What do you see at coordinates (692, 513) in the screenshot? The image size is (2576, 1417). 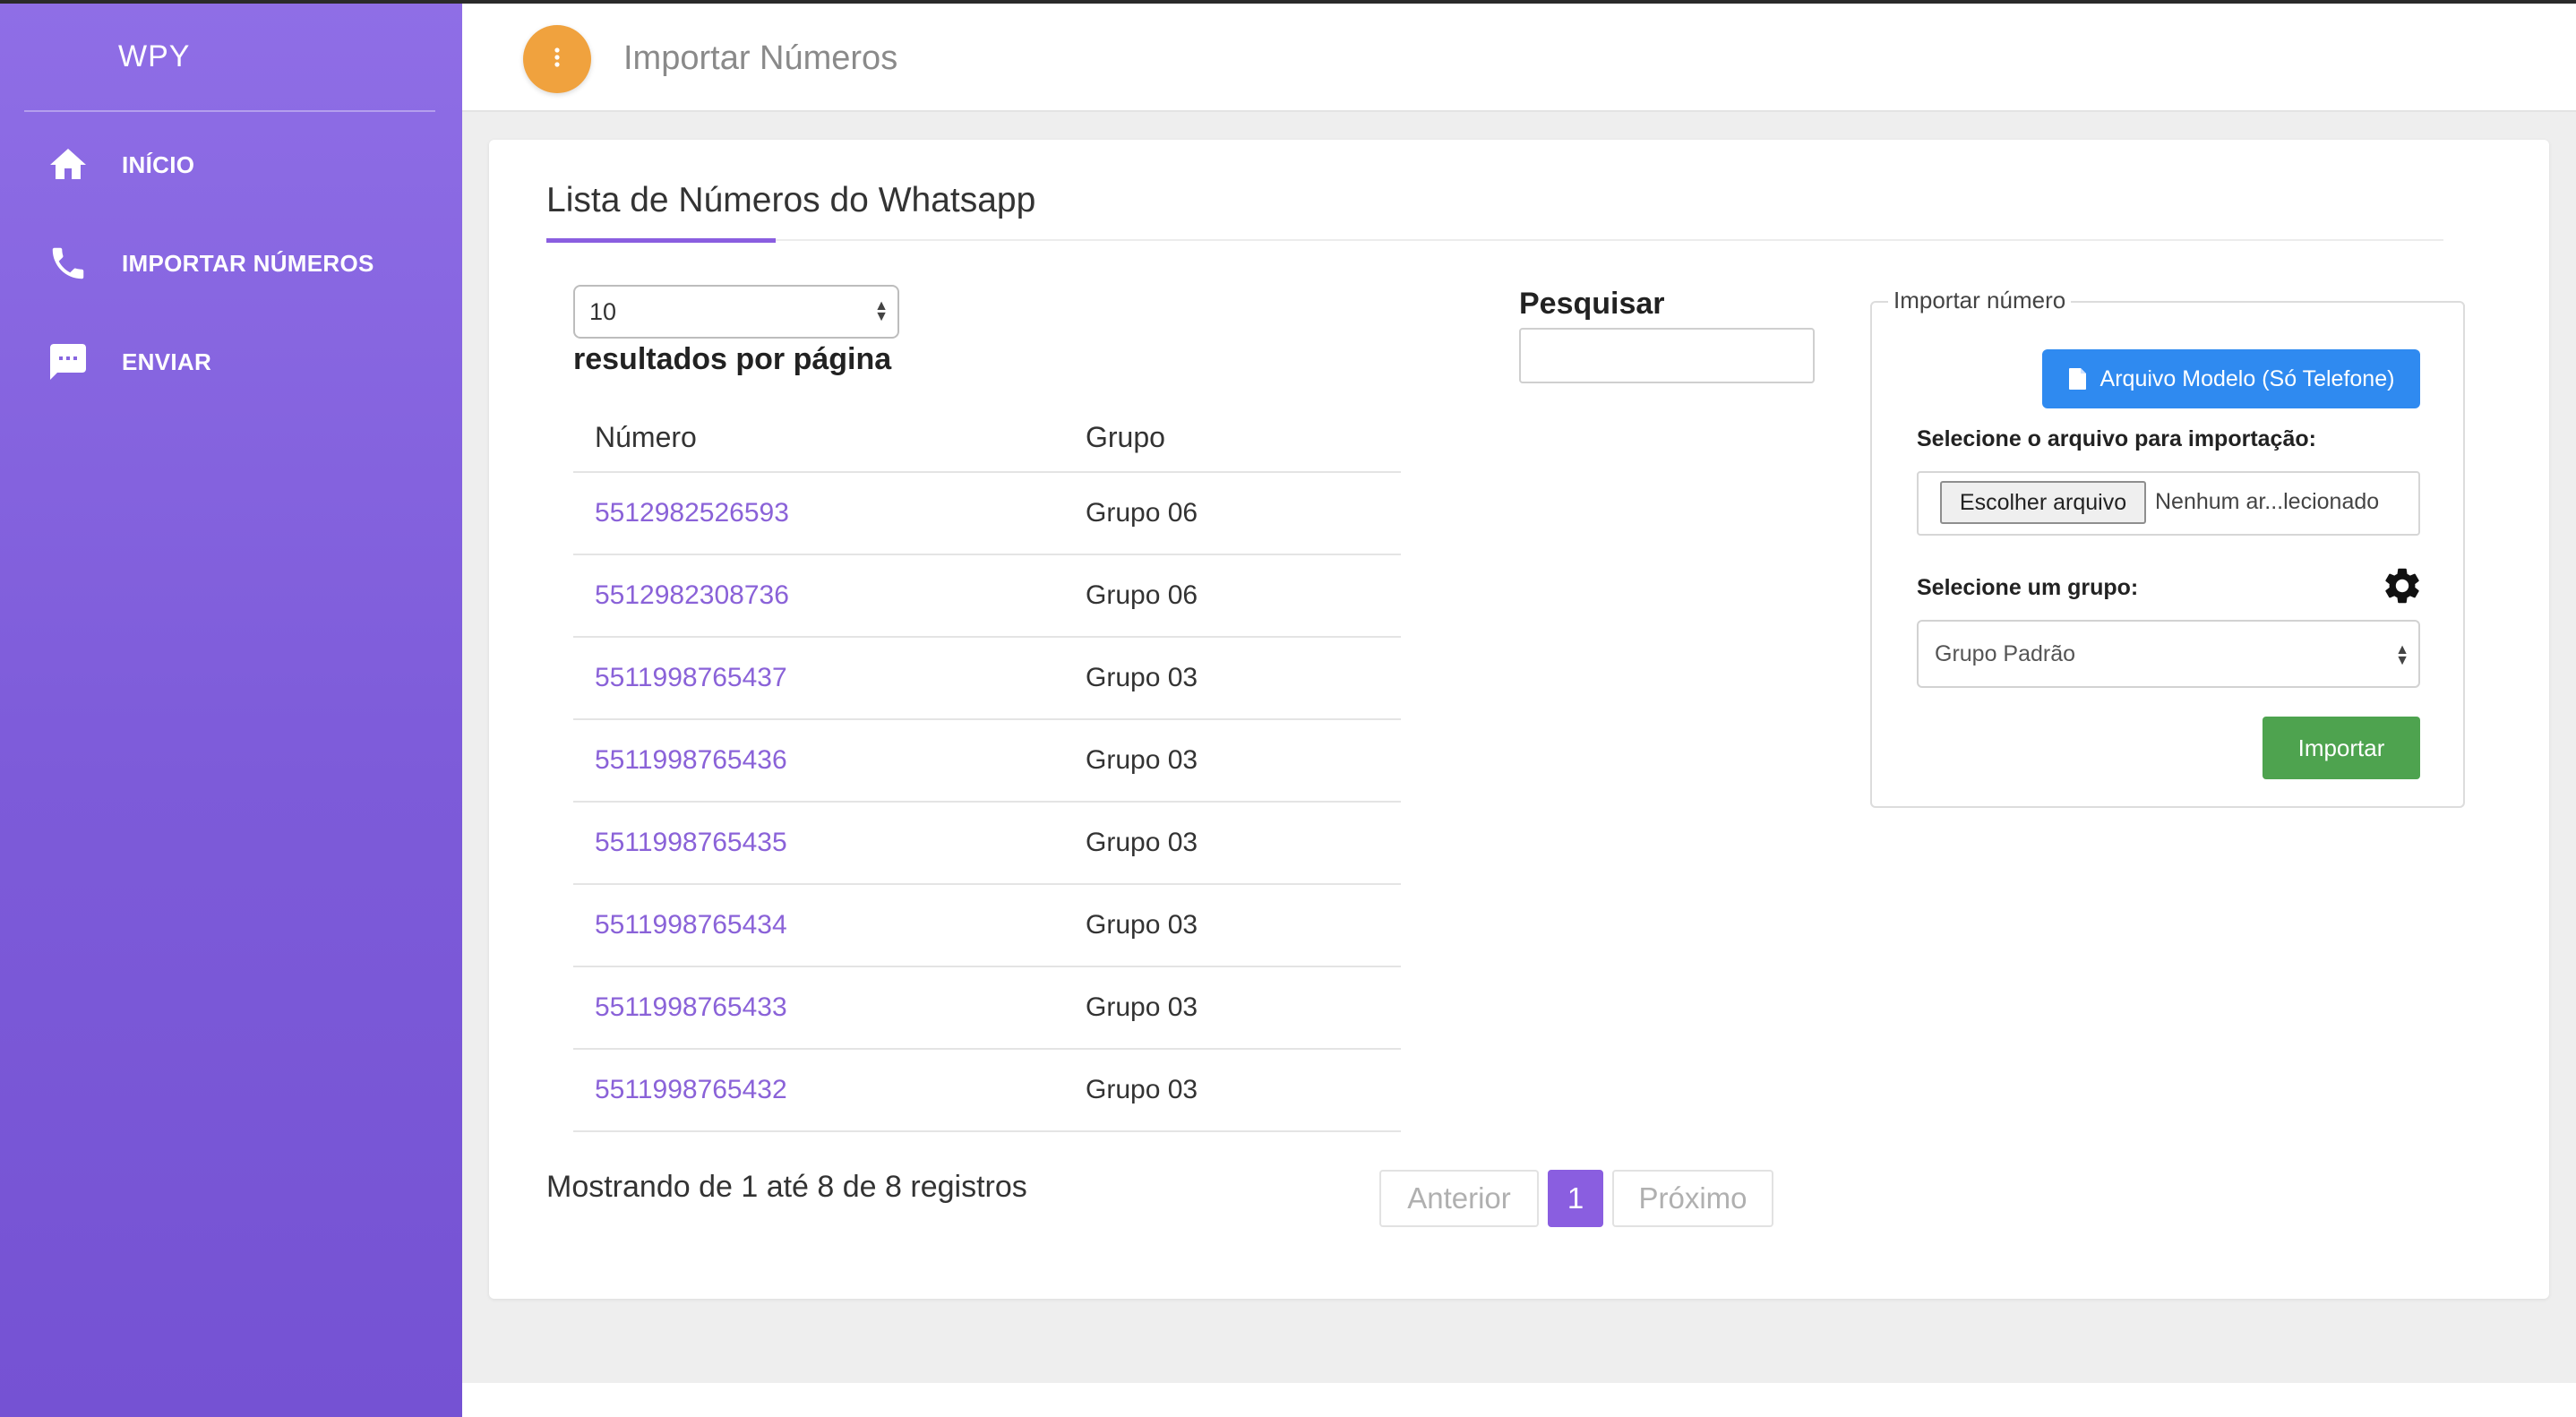 I see `number-link: 5512982526593` at bounding box center [692, 513].